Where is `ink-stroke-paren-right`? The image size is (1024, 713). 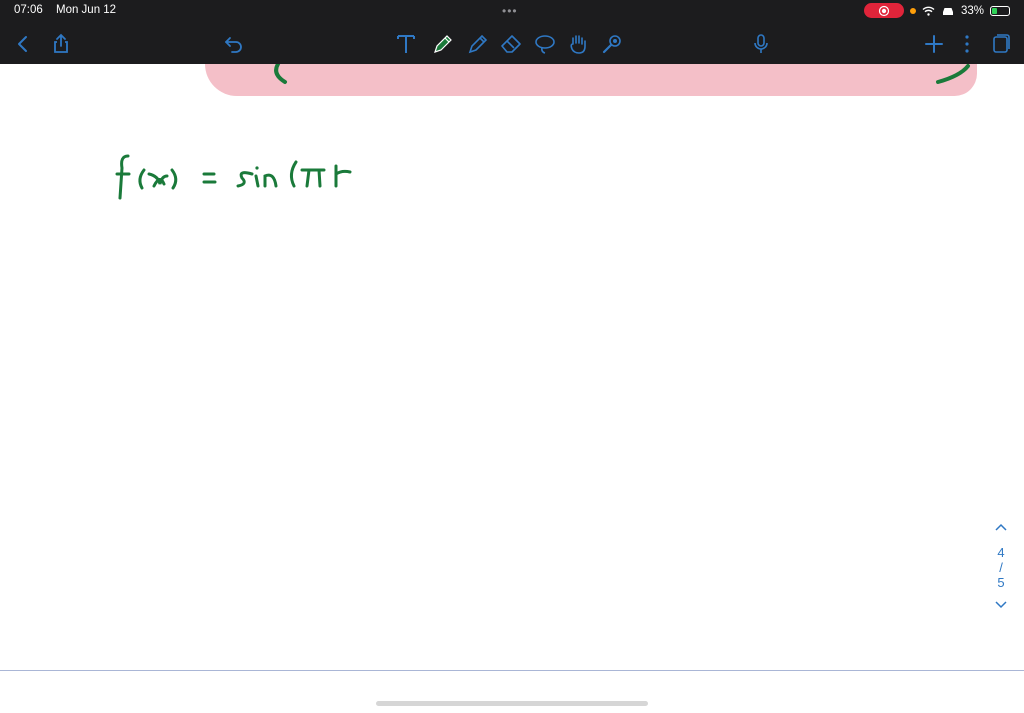 ink-stroke-paren-right is located at coordinates (953, 74).